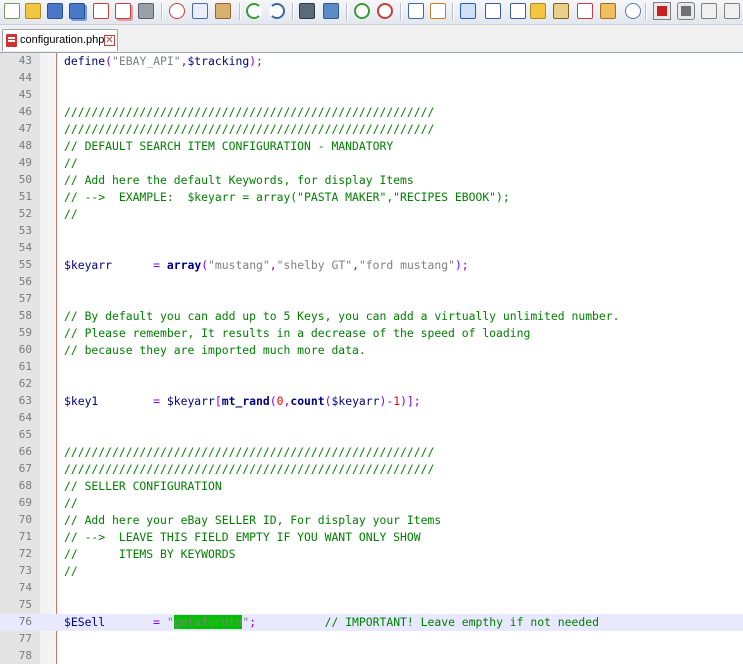 The width and height of the screenshot is (743, 664). Describe the element at coordinates (25, 332) in the screenshot. I see `line-number: 59` at that location.